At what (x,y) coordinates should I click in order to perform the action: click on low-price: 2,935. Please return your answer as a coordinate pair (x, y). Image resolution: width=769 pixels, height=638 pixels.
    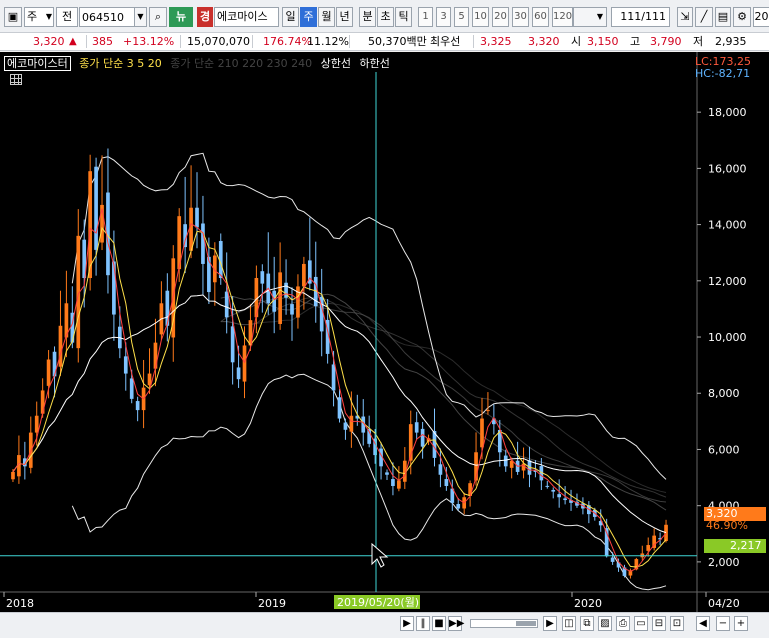
    Looking at the image, I should click on (731, 41).